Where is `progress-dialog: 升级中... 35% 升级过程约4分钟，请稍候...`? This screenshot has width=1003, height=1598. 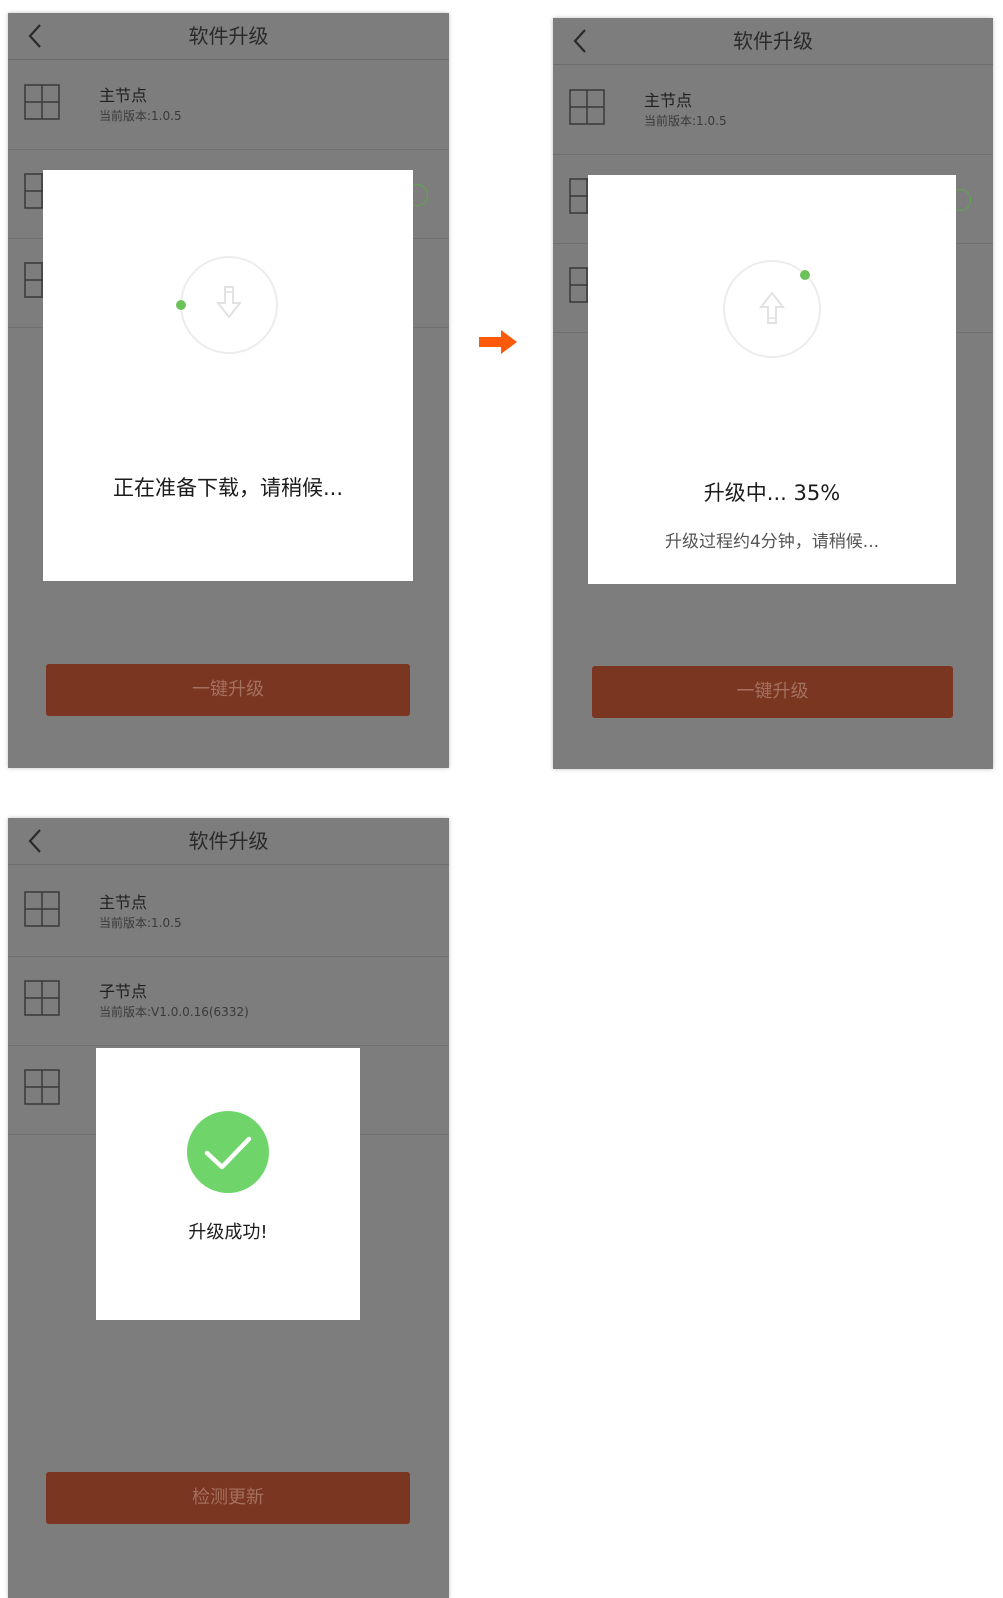 progress-dialog: 升级中... 35% 升级过程约4分钟，请稍候... is located at coordinates (772, 379).